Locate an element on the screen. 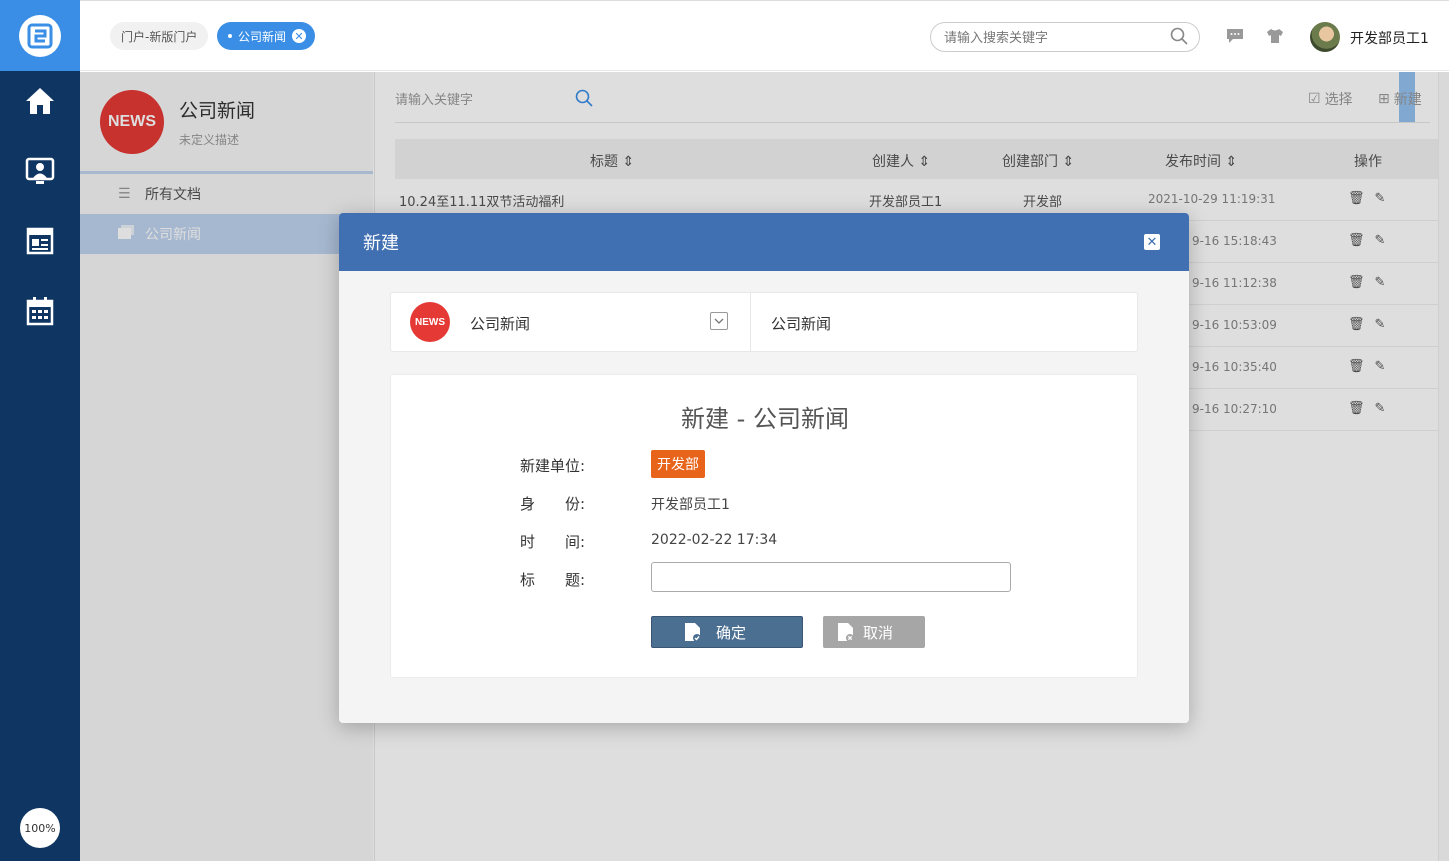  identity-value: 开发部员工1 is located at coordinates (690, 505).